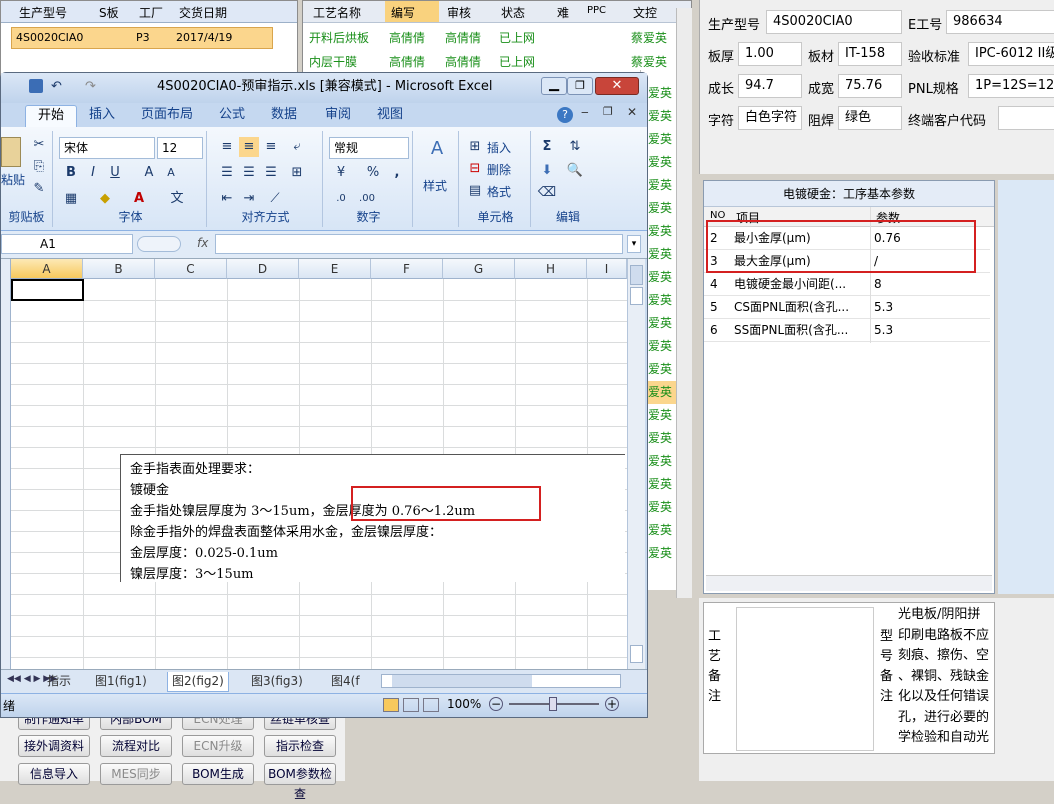 The image size is (1054, 804). What do you see at coordinates (373, 173) in the screenshot?
I see `percent-icon: %` at bounding box center [373, 173].